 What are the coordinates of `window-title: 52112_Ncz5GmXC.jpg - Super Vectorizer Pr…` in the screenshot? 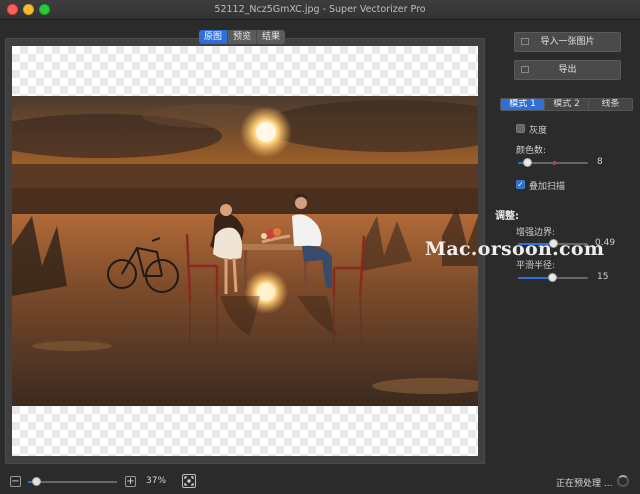 It's located at (320, 9).